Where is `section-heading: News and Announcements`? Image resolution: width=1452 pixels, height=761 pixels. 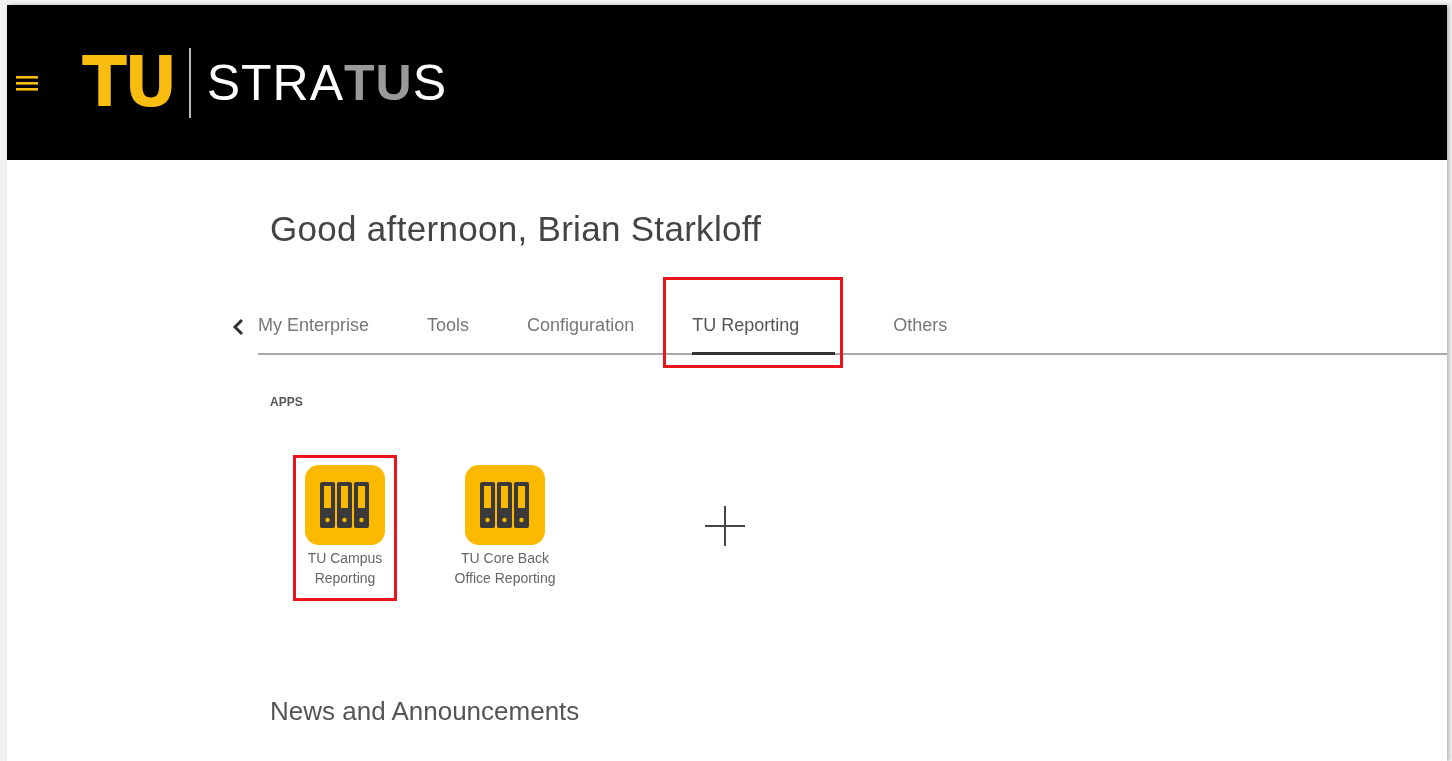 section-heading: News and Announcements is located at coordinates (425, 711).